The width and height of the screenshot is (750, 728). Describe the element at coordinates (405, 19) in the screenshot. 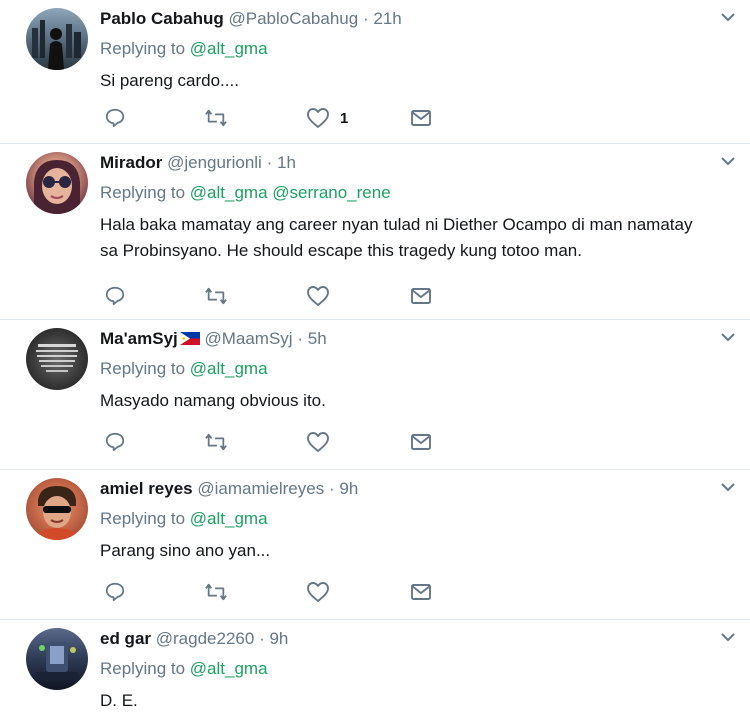

I see `tweet-header: Pablo Cabahug @PabloCabahug · 21h` at that location.